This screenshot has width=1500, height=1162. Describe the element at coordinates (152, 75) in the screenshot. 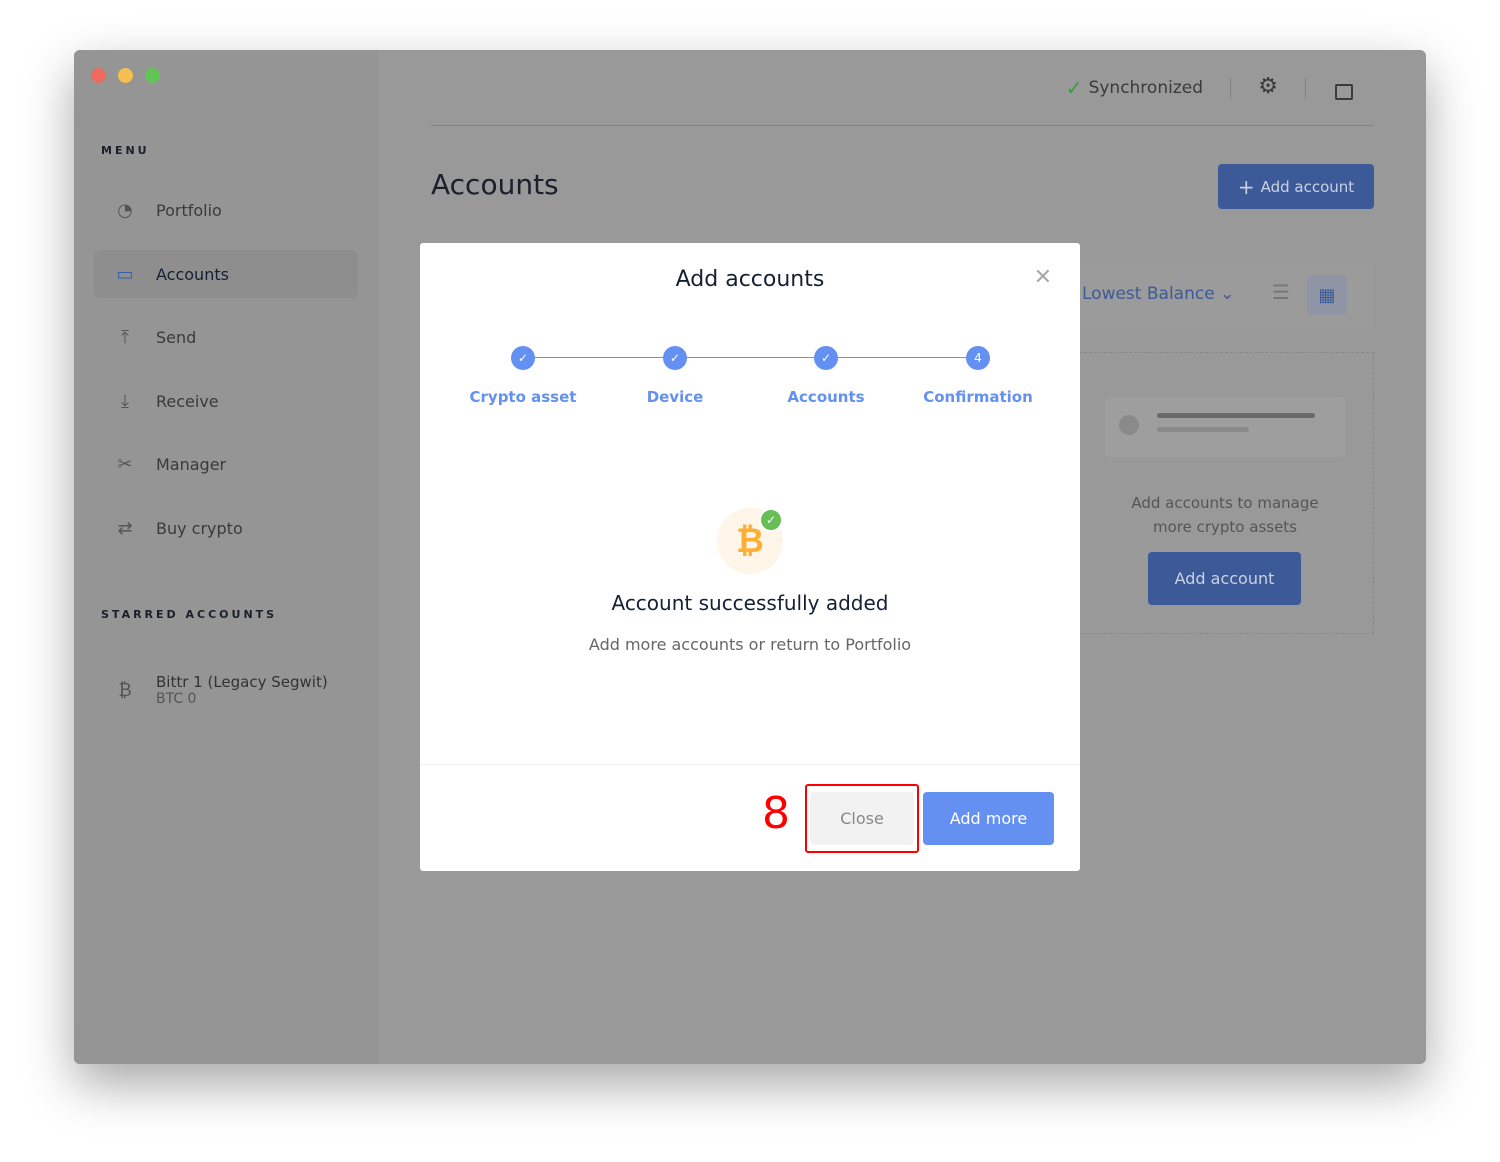

I see `maximize-window-button` at that location.